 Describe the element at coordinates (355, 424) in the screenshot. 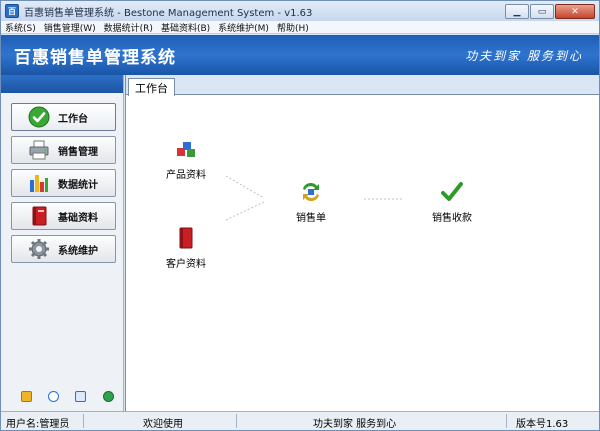

I see `status-slogan: 功夫到家 服务到心` at that location.